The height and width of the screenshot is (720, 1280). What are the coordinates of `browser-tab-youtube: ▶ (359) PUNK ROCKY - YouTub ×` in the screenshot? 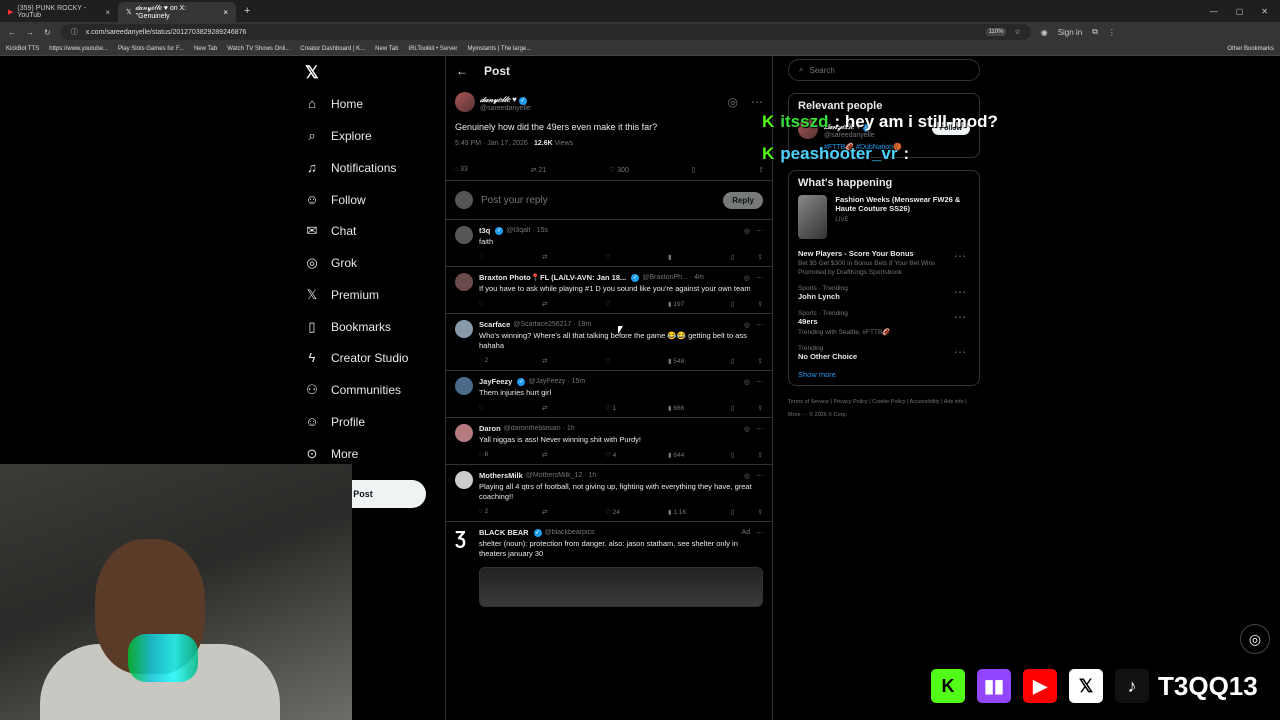 It's located at (59, 12).